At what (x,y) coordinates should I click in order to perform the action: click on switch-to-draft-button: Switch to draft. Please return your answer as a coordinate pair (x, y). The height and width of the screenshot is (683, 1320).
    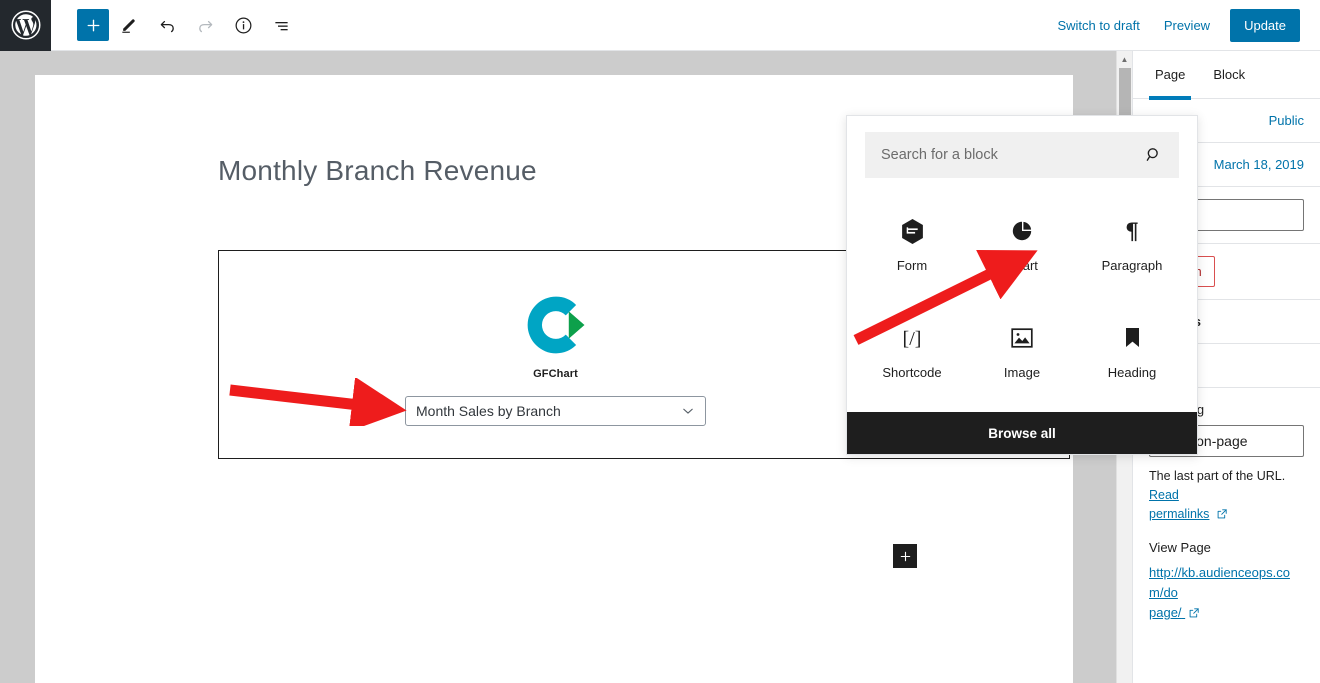
    Looking at the image, I should click on (1098, 25).